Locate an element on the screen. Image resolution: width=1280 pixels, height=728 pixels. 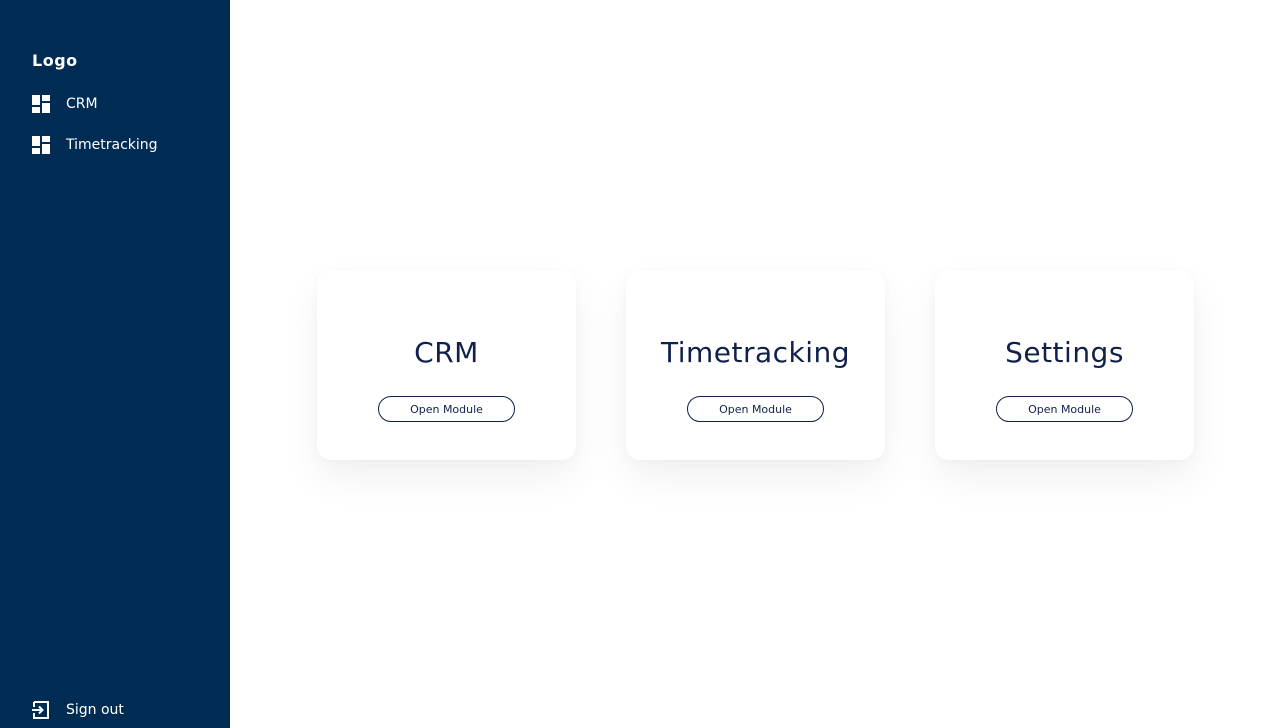
module-card-timetracking: Timetracking Open Module is located at coordinates (755, 365).